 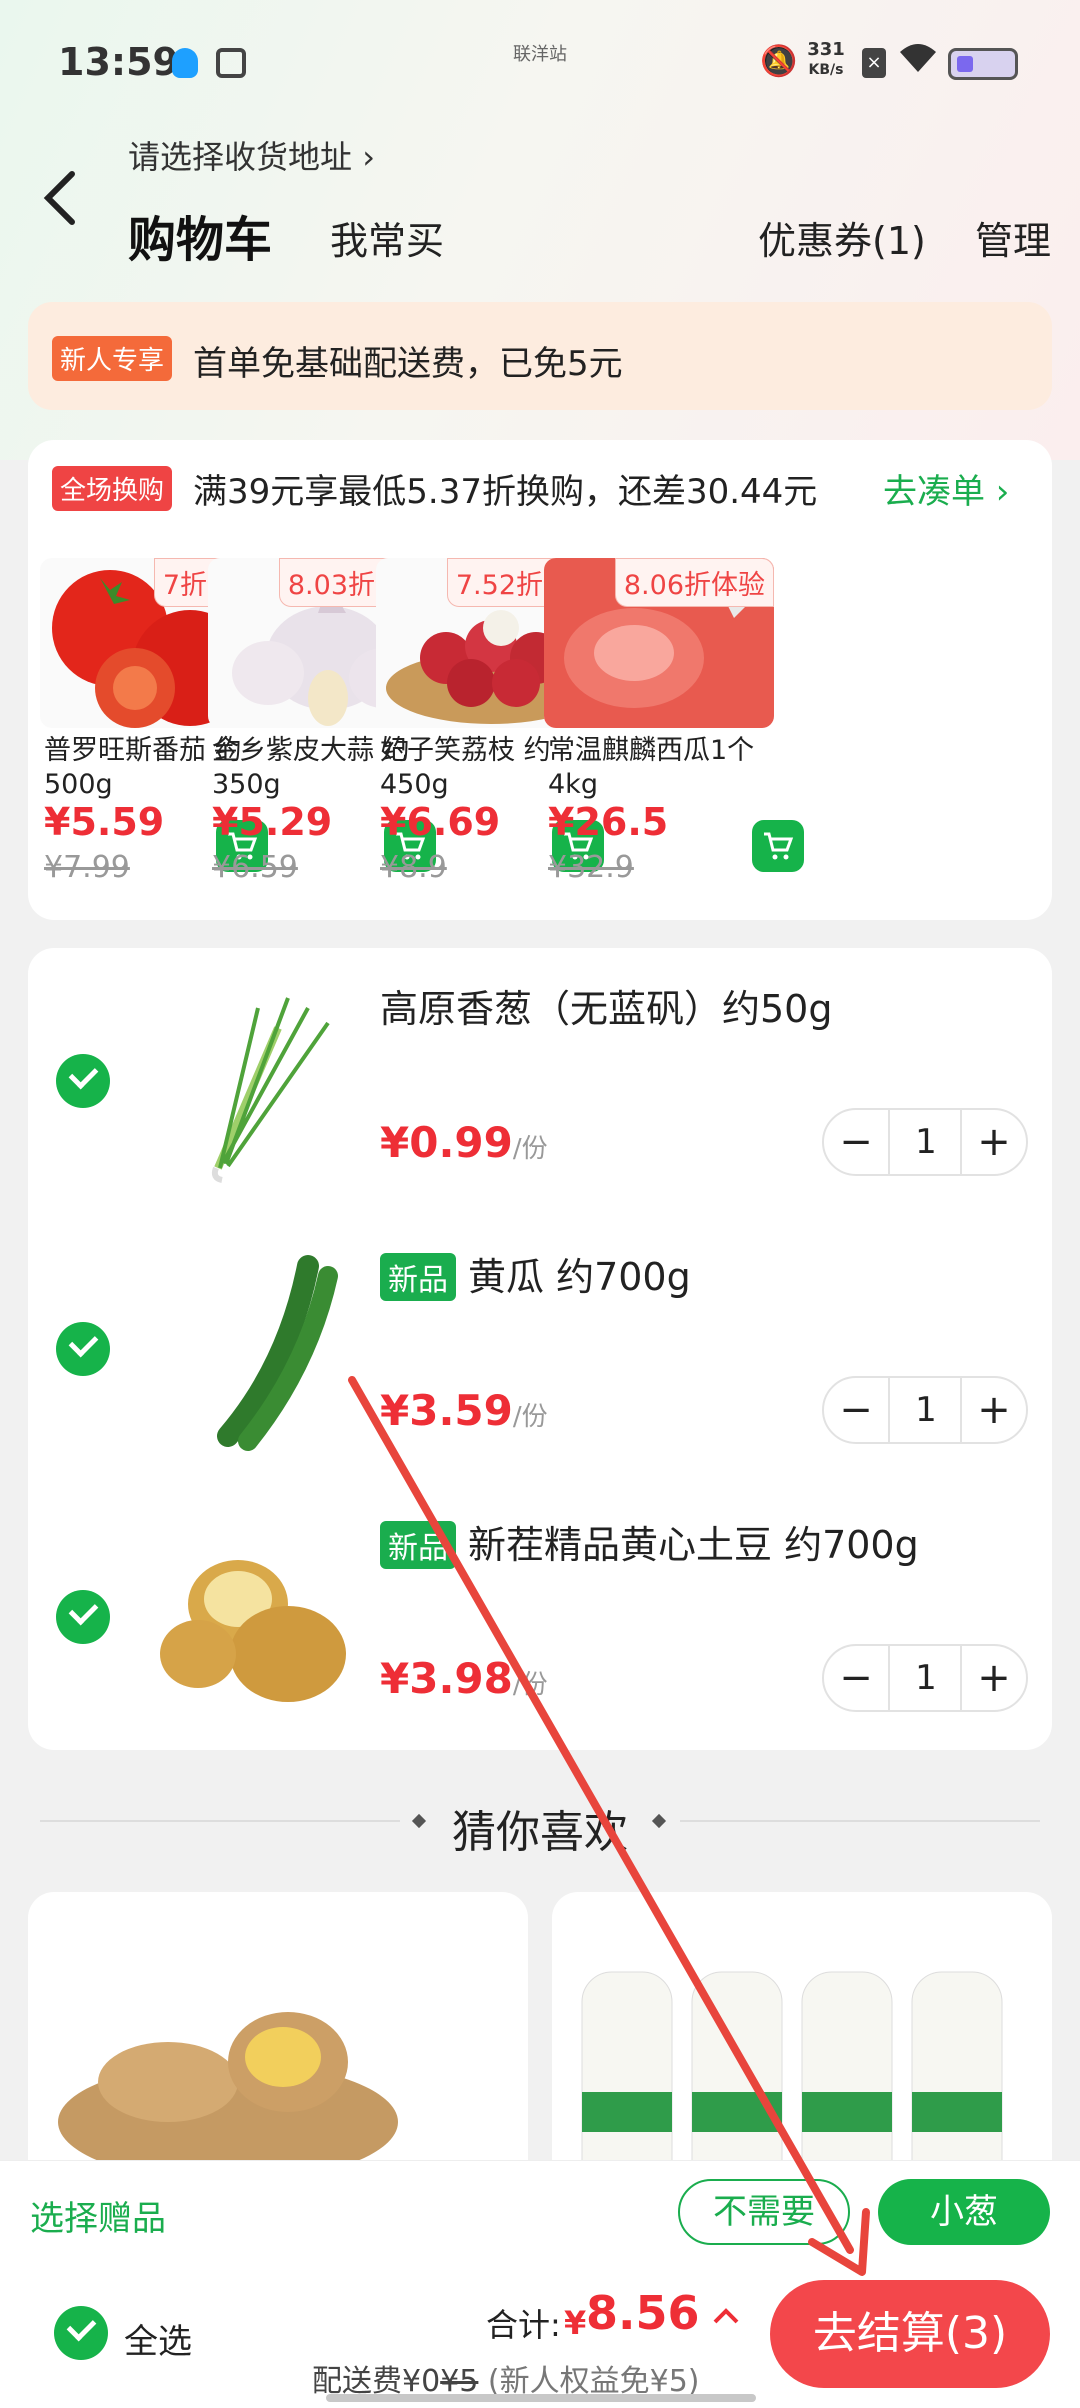 What do you see at coordinates (651, 767) in the screenshot?
I see `exchange-item-name: 常温麒麟西瓜1个4kg` at bounding box center [651, 767].